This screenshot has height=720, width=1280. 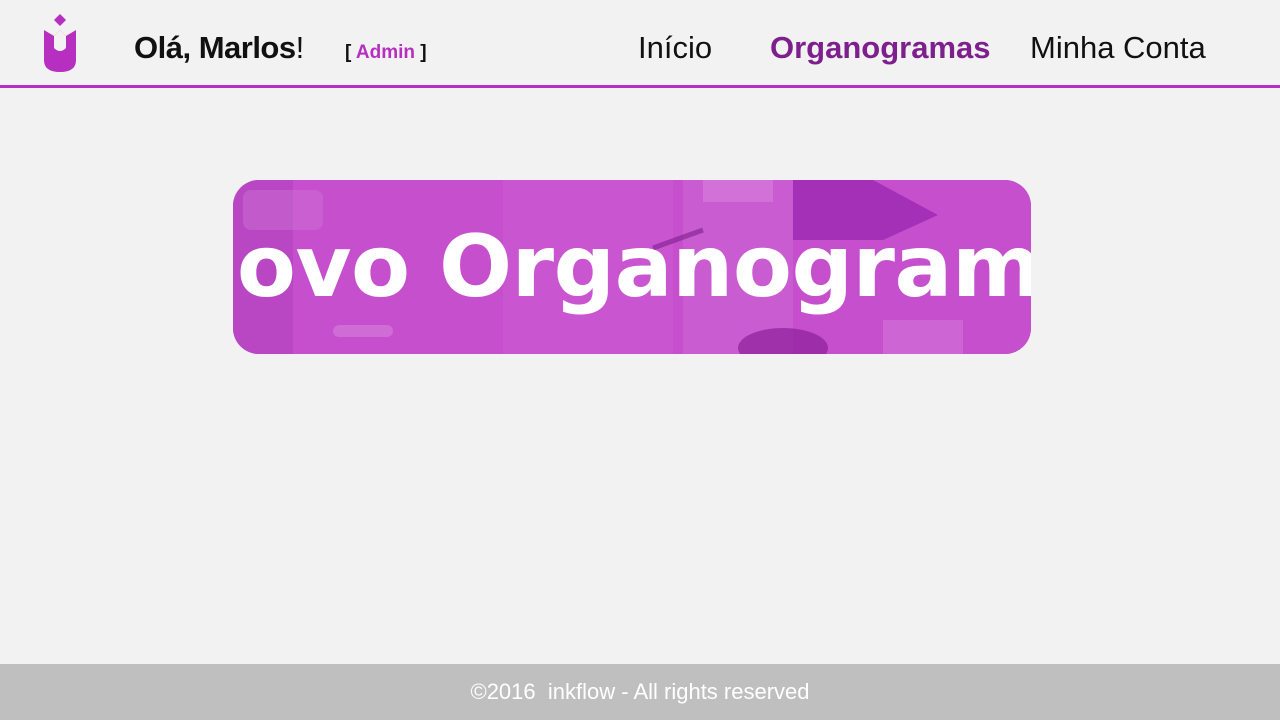 I want to click on role-bracket-close: ], so click(x=421, y=52).